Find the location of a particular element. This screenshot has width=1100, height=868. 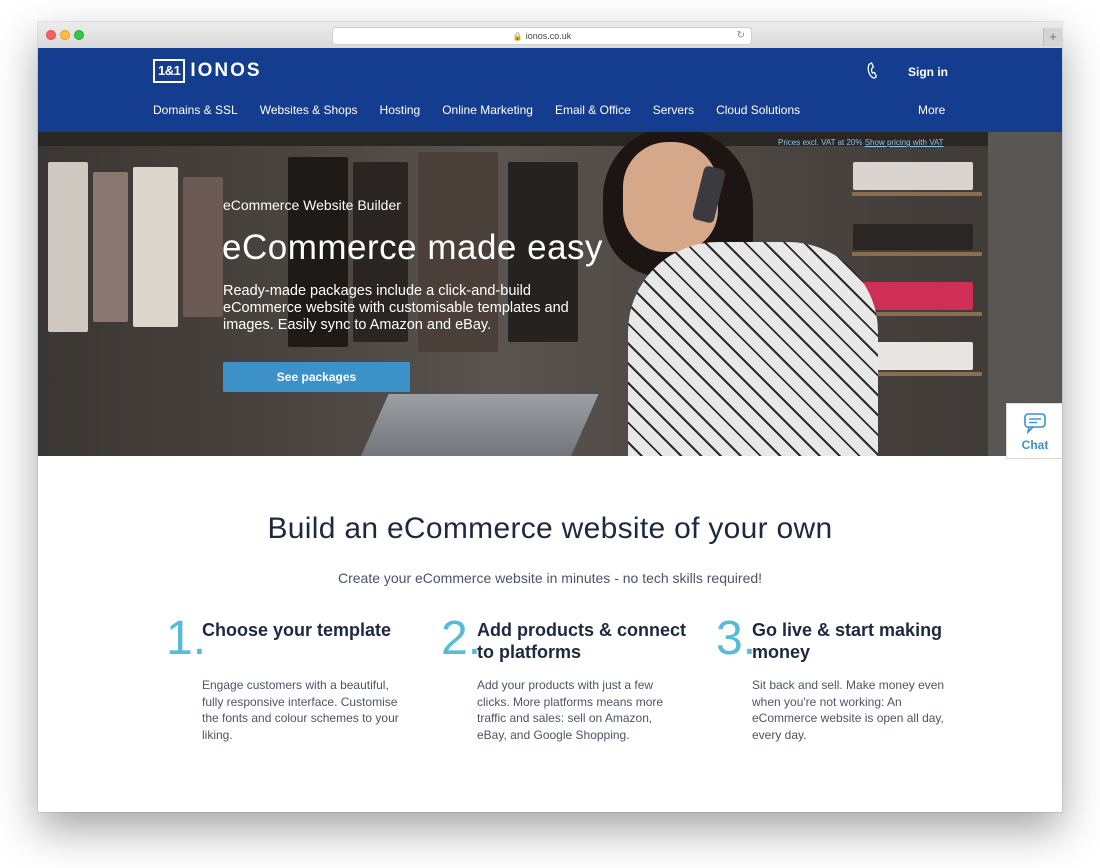

step-number: 3. is located at coordinates (736, 638).